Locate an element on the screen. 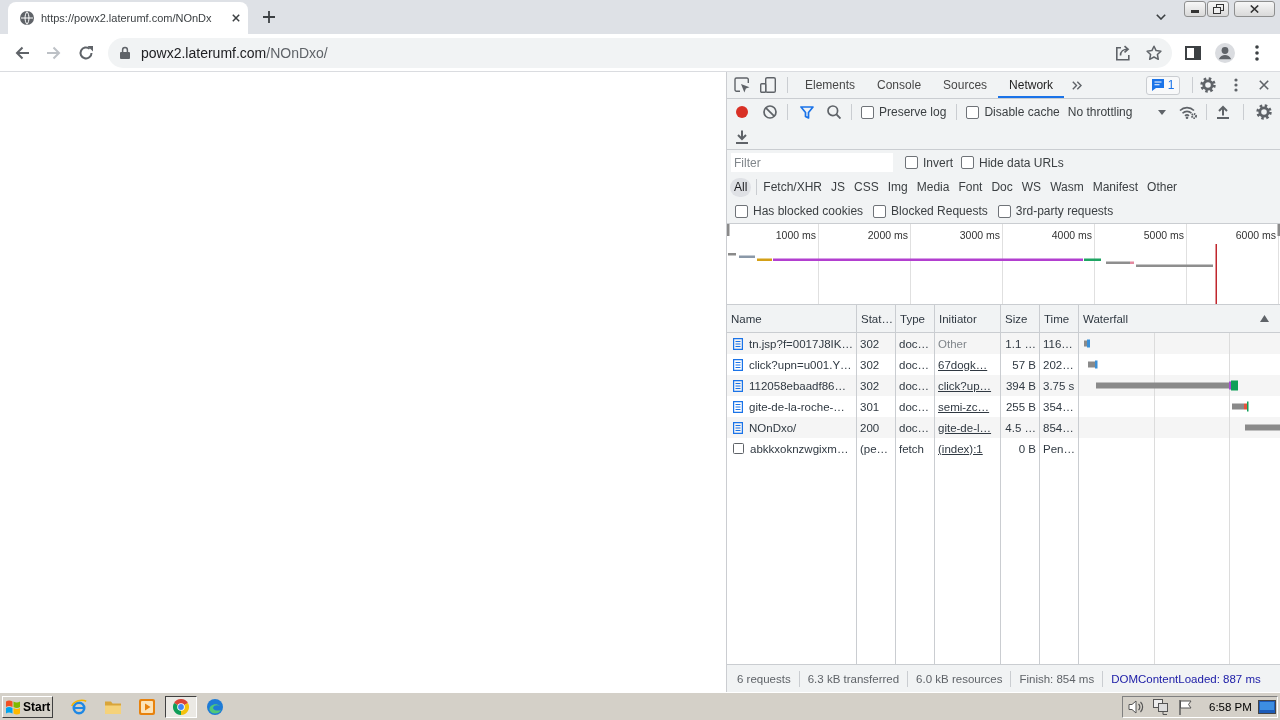 The image size is (1280, 720). type-filter-button: Media is located at coordinates (933, 187).